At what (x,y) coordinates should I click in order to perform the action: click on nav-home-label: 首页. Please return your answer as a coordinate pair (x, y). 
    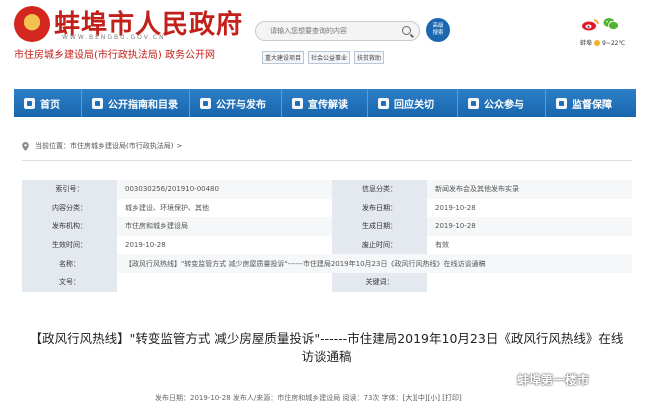
    Looking at the image, I should click on (50, 105).